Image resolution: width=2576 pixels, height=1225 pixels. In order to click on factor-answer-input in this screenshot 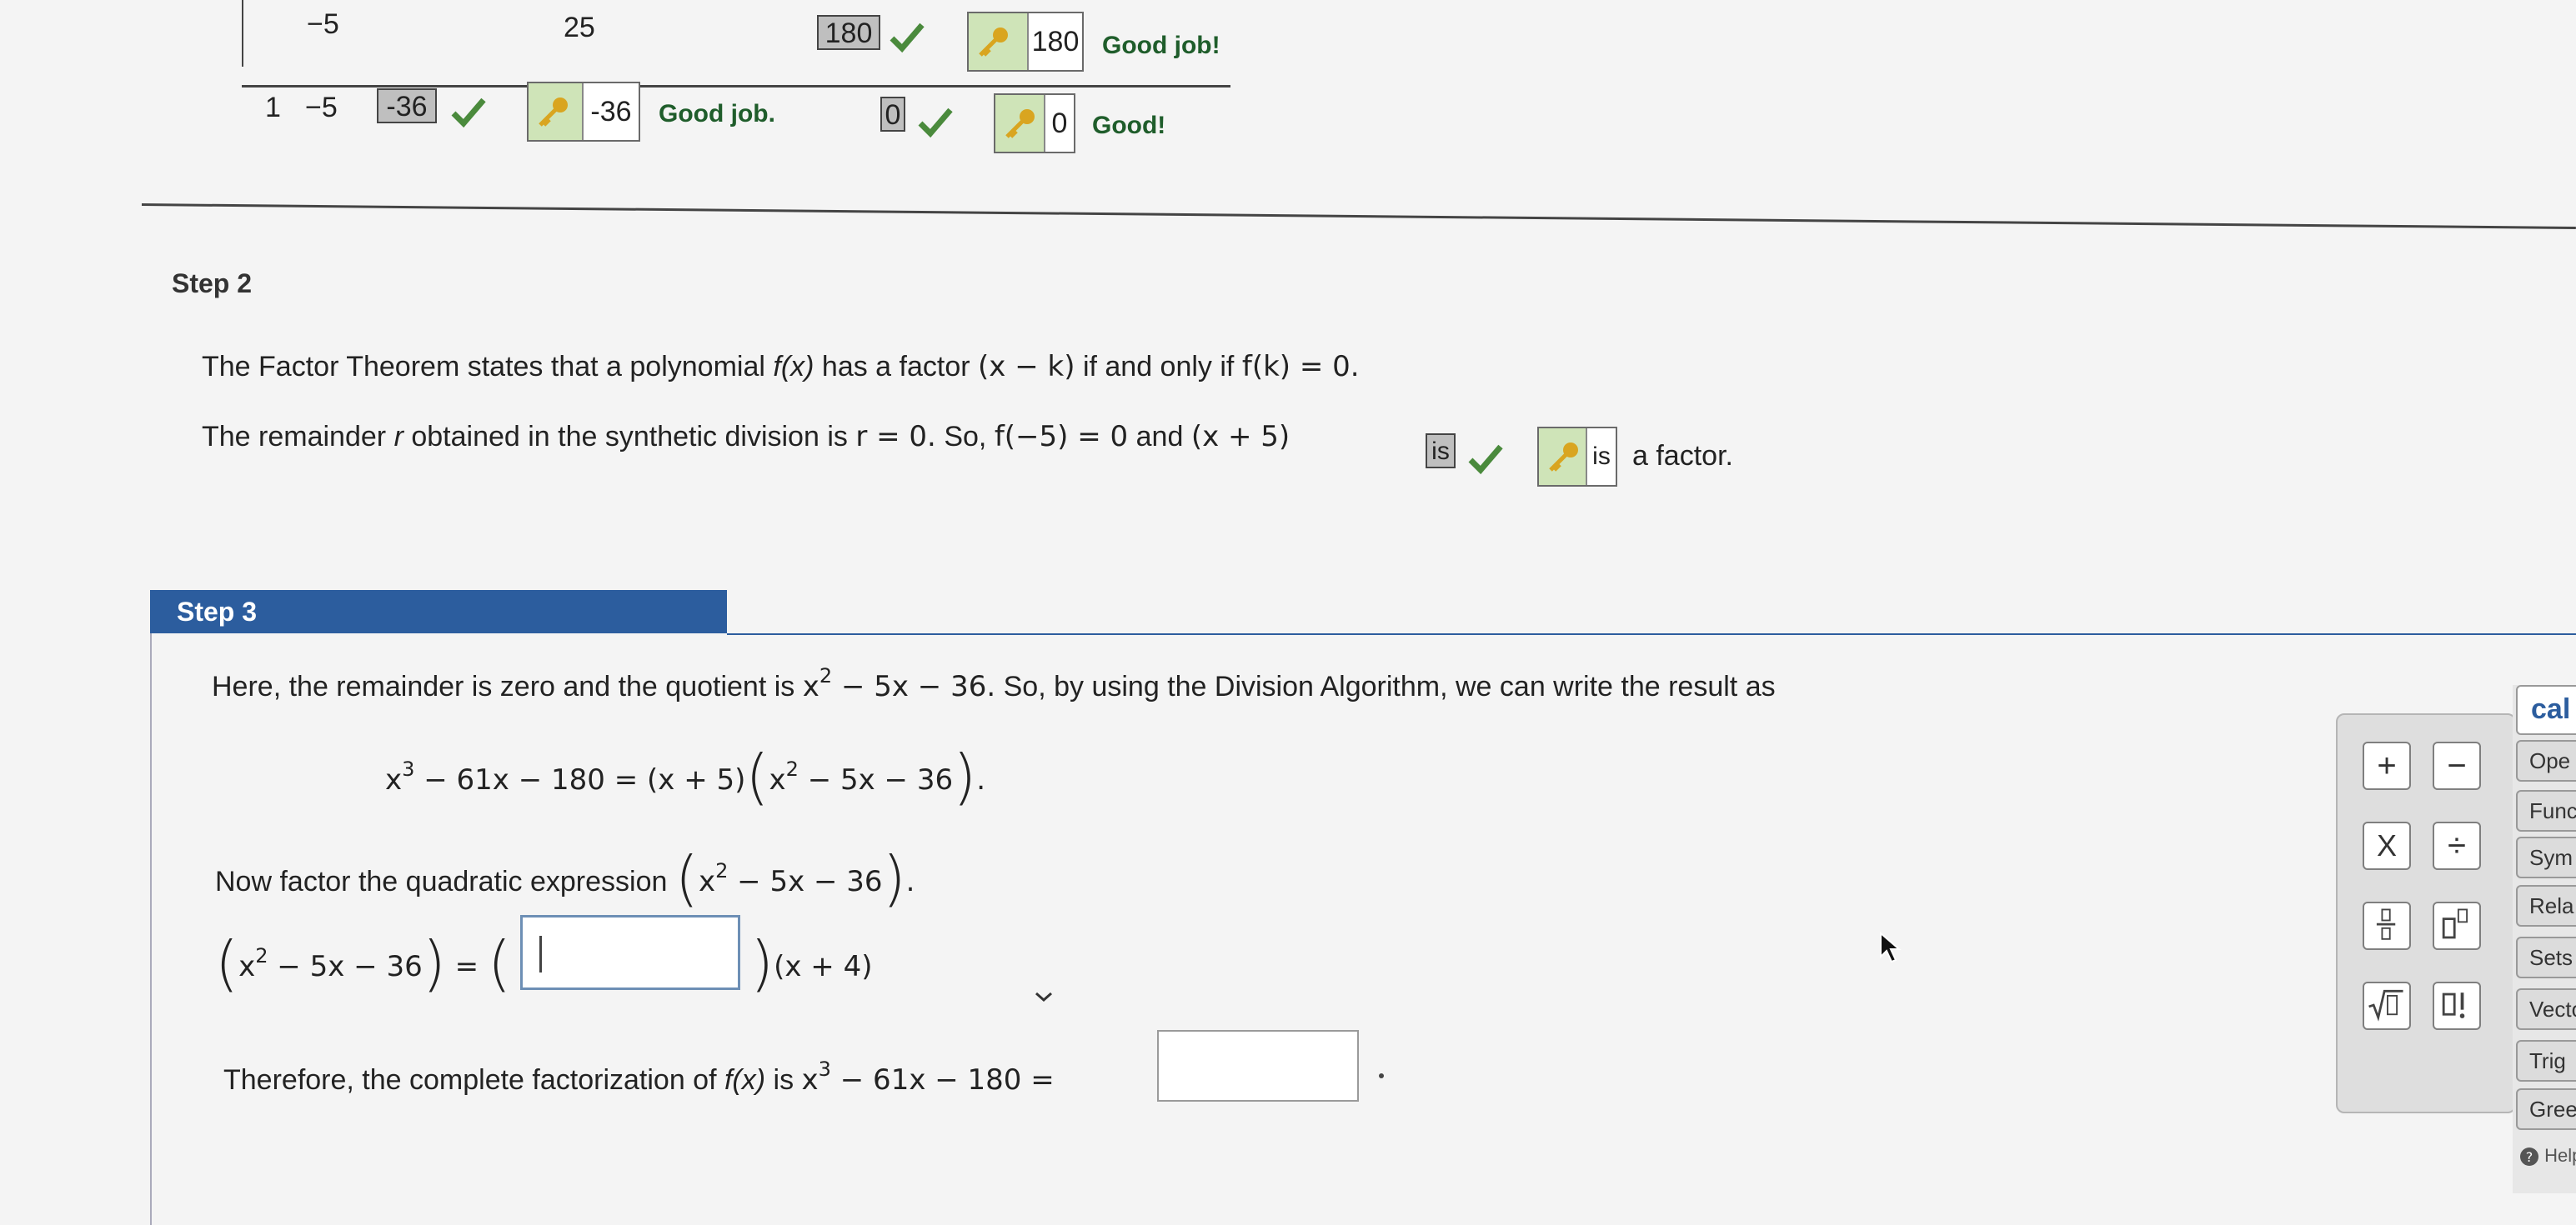, I will do `click(630, 952)`.